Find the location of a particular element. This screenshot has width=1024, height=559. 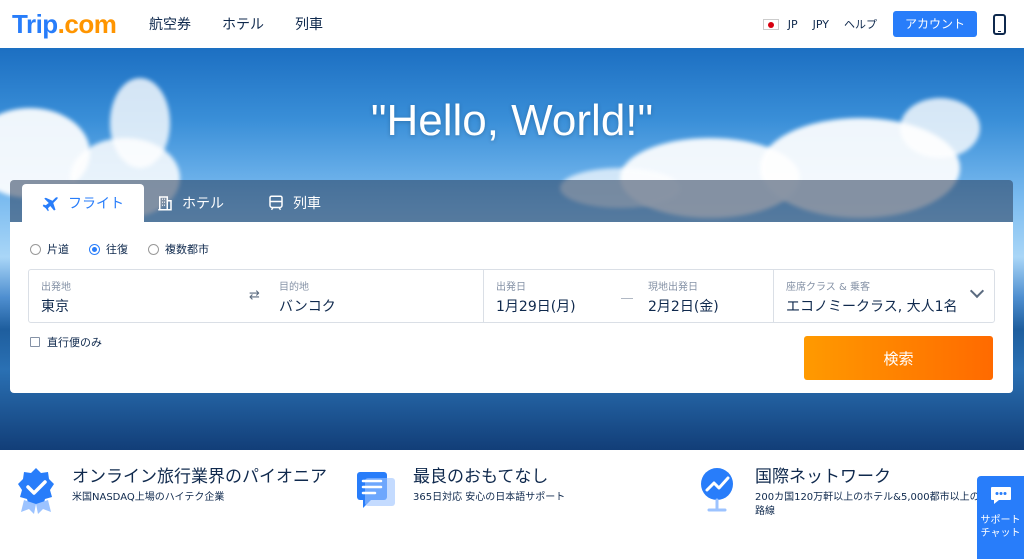

currency-selector: JPY is located at coordinates (821, 24).